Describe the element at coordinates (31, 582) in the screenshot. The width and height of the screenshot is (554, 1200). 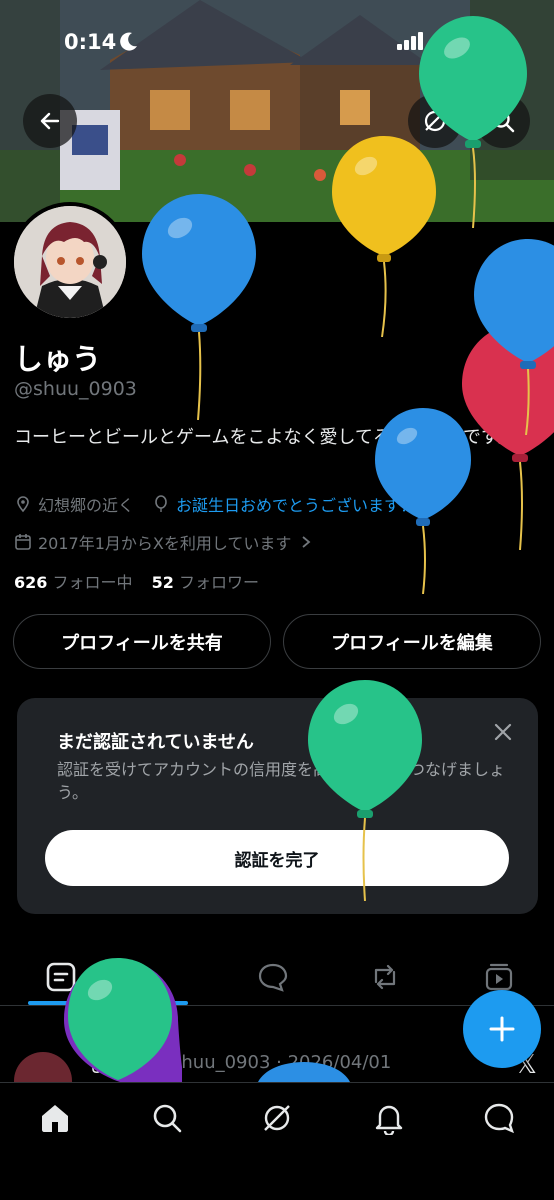
I see `following-count: 626` at that location.